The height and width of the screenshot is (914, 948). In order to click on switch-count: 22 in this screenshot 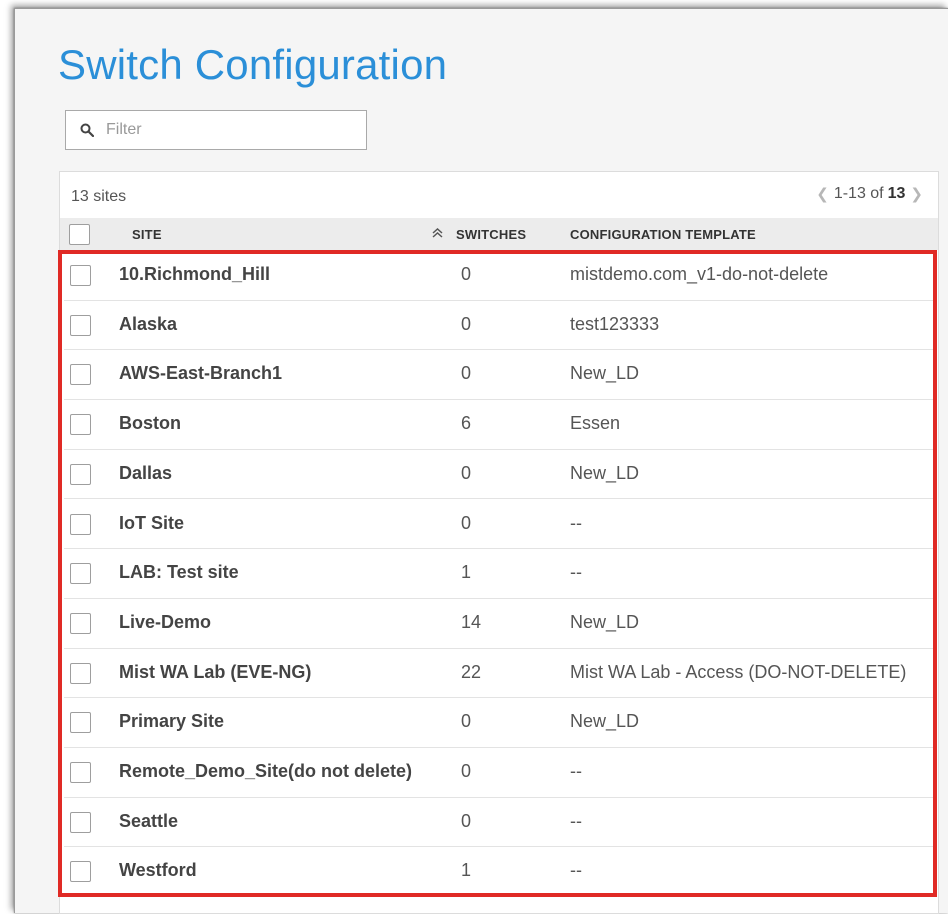, I will do `click(471, 671)`.